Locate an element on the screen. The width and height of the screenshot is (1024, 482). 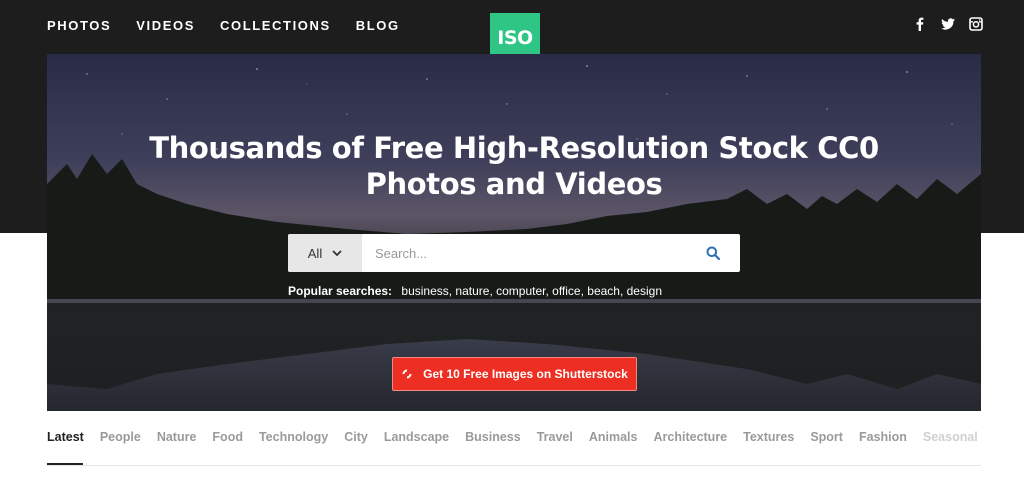
tab-seasonal: Seasonal is located at coordinates (950, 437).